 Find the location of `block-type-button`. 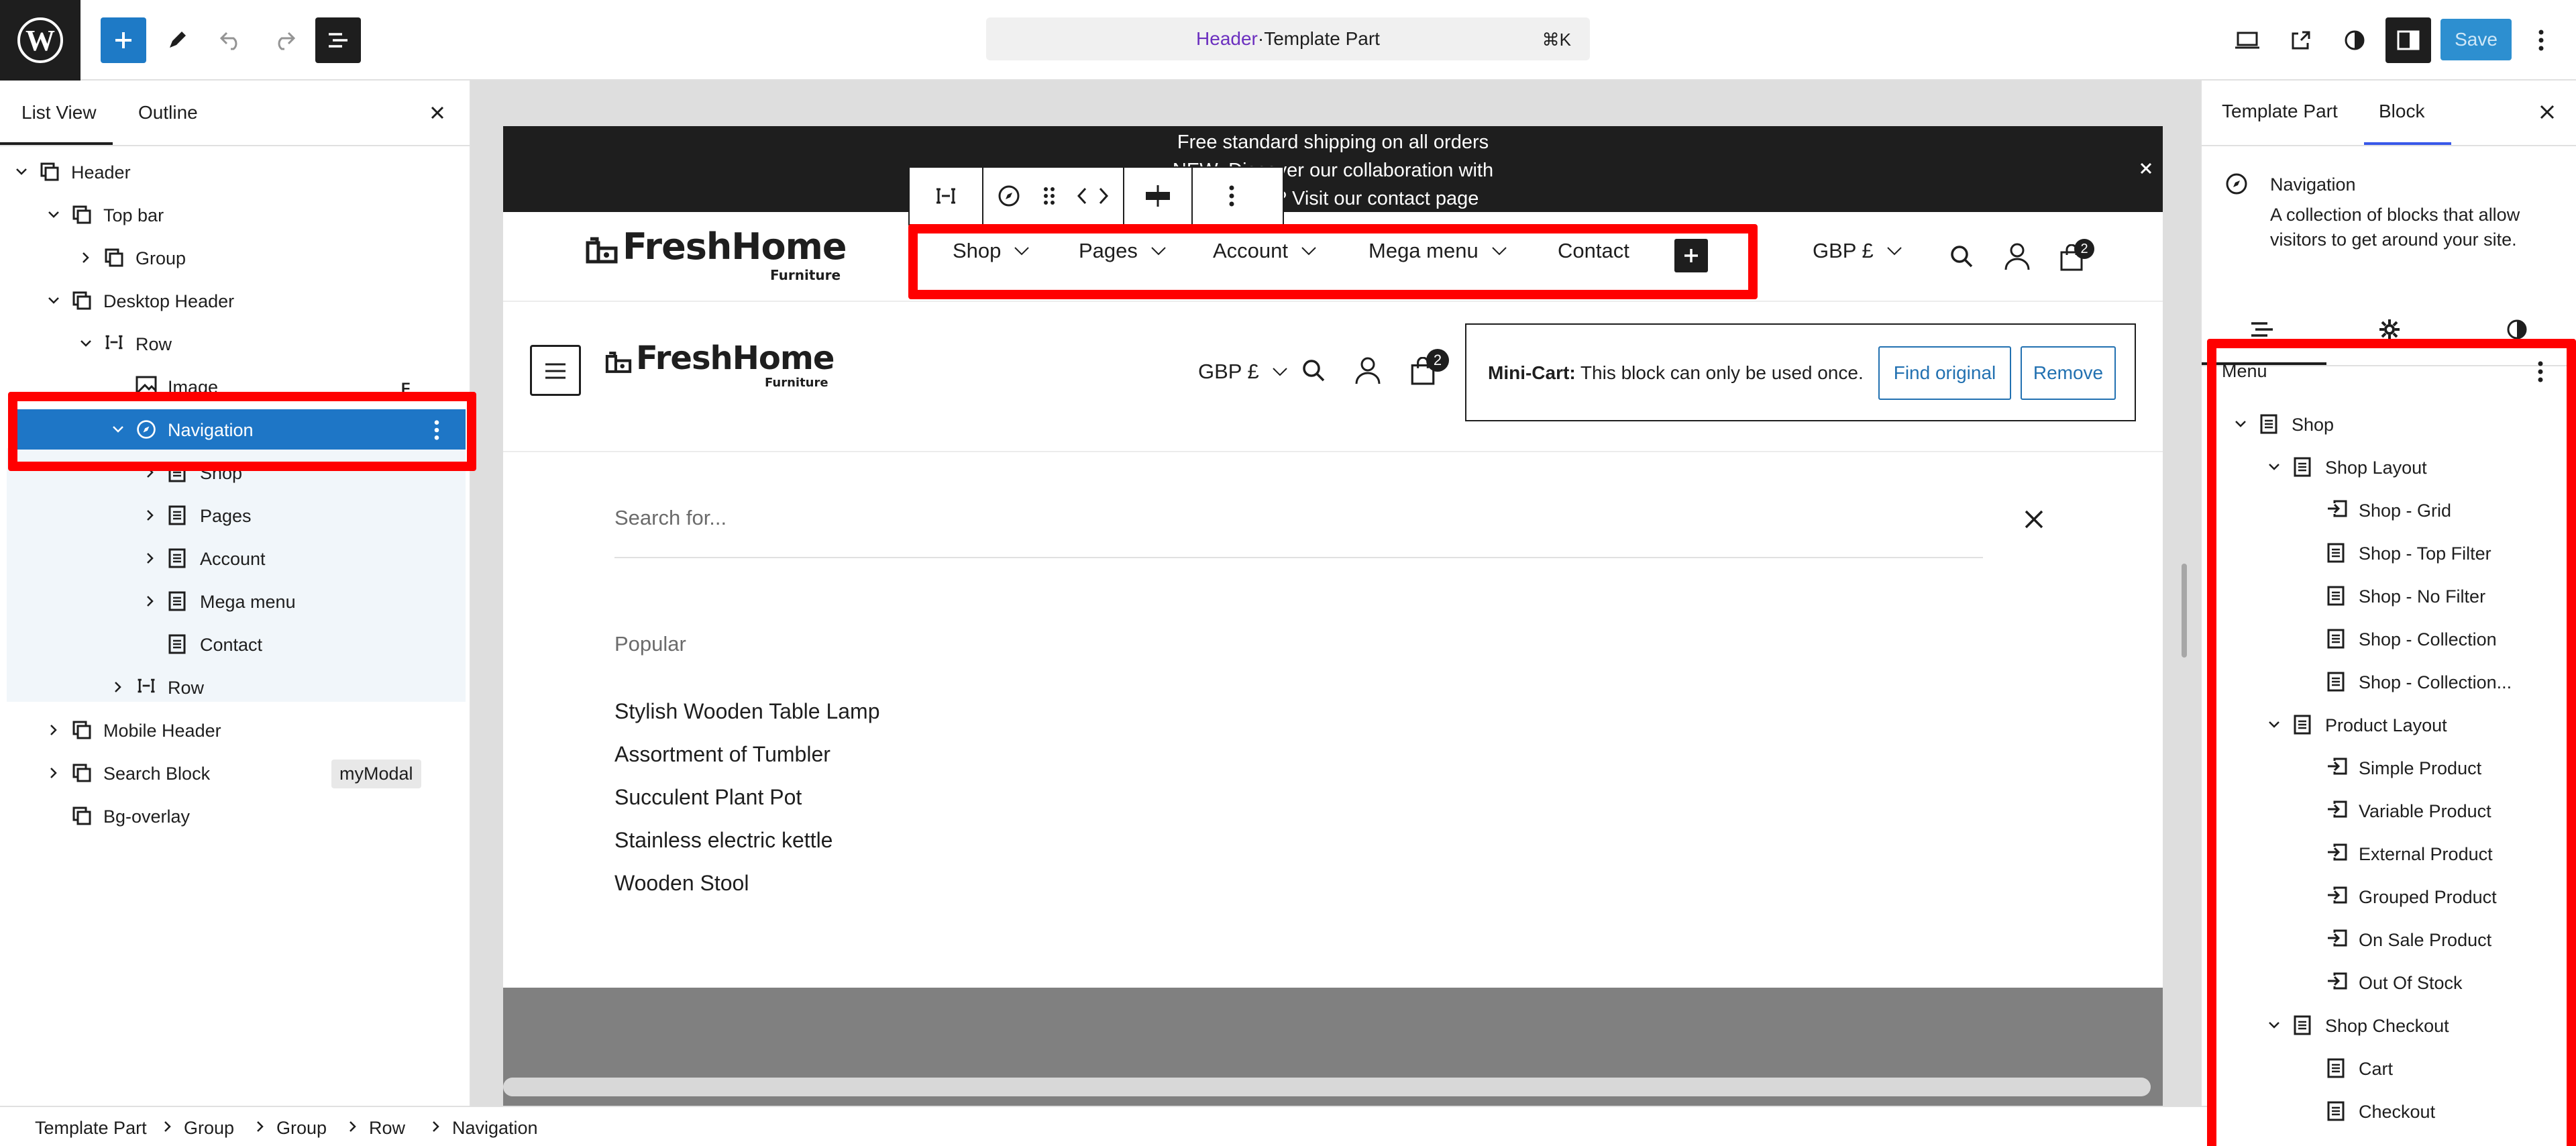

block-type-button is located at coordinates (1009, 196).